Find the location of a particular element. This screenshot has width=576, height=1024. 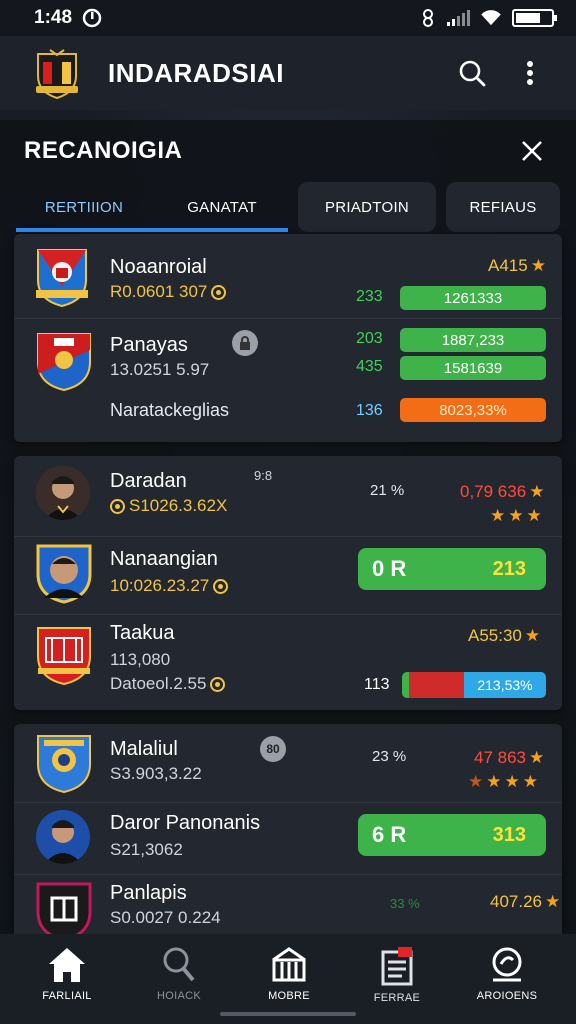

nav-item-stadium: MOBRE is located at coordinates (289, 974).